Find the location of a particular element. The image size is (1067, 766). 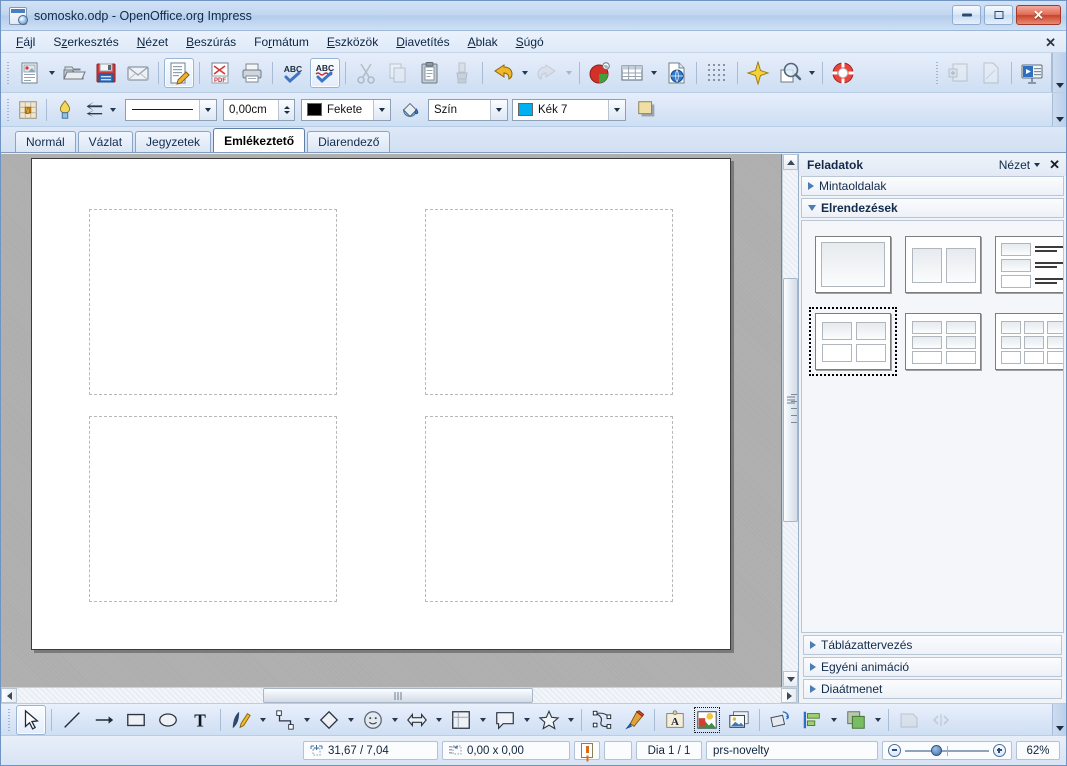

layout-six-content is located at coordinates (943, 341).